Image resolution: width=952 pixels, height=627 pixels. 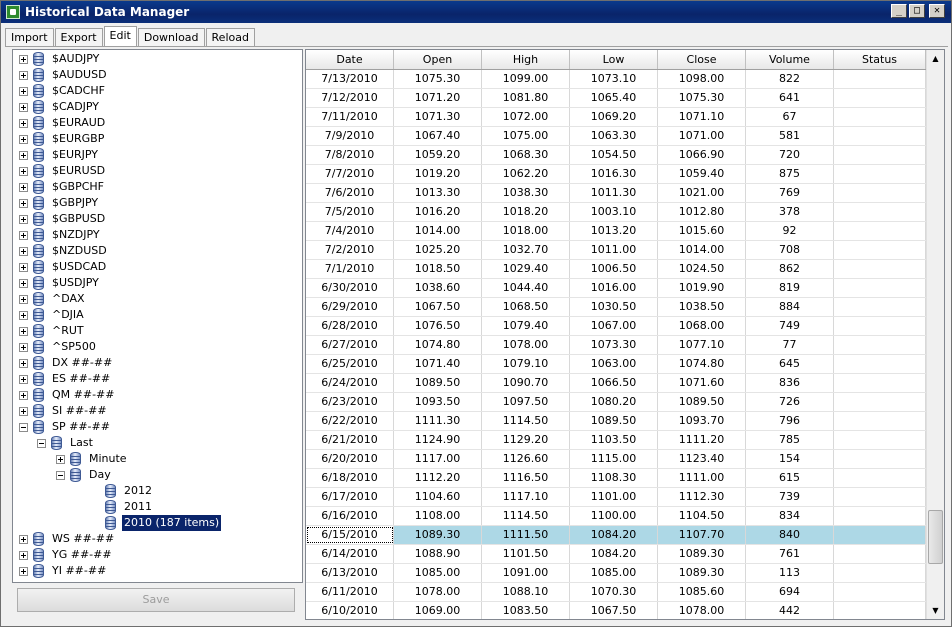 What do you see at coordinates (350, 174) in the screenshot?
I see `cell-date: 7/7/2010` at bounding box center [350, 174].